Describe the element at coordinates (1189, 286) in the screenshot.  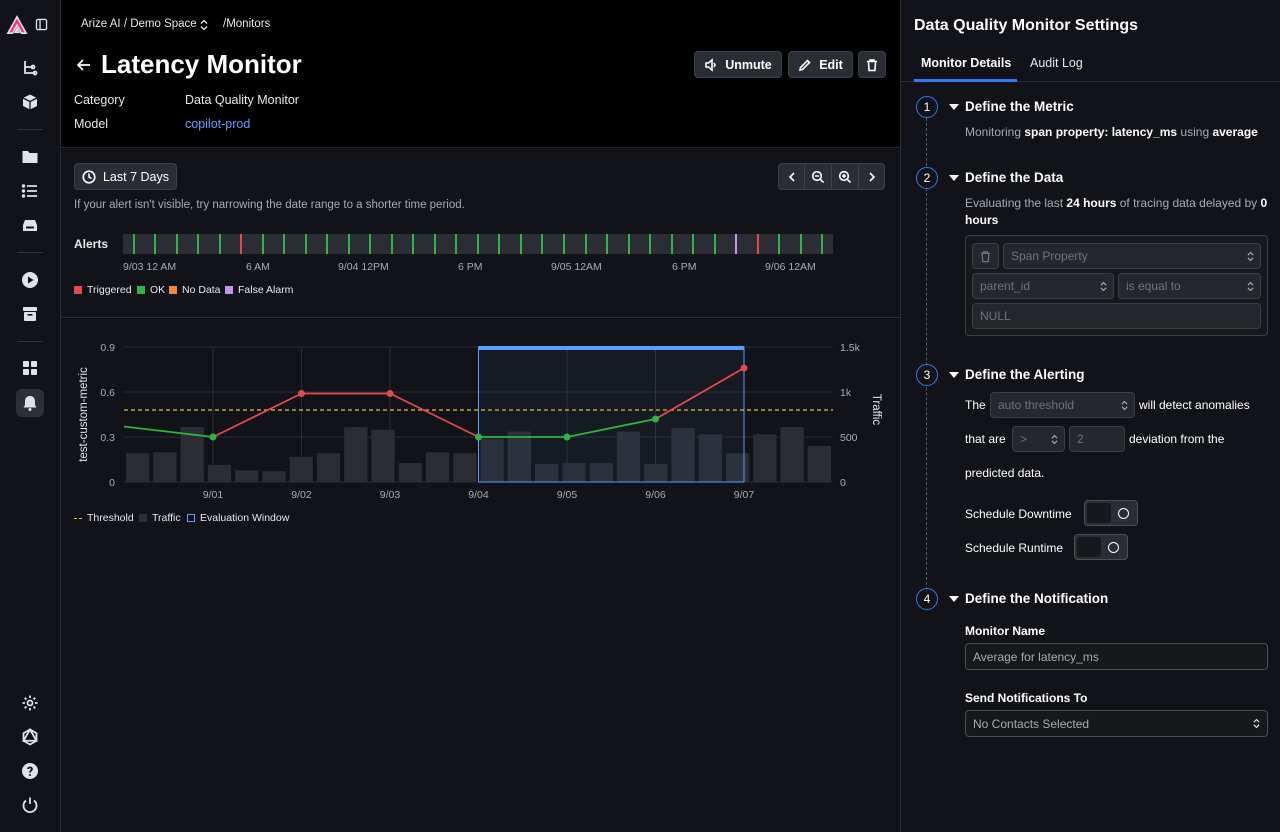
I see `operator-select: is equal to` at that location.